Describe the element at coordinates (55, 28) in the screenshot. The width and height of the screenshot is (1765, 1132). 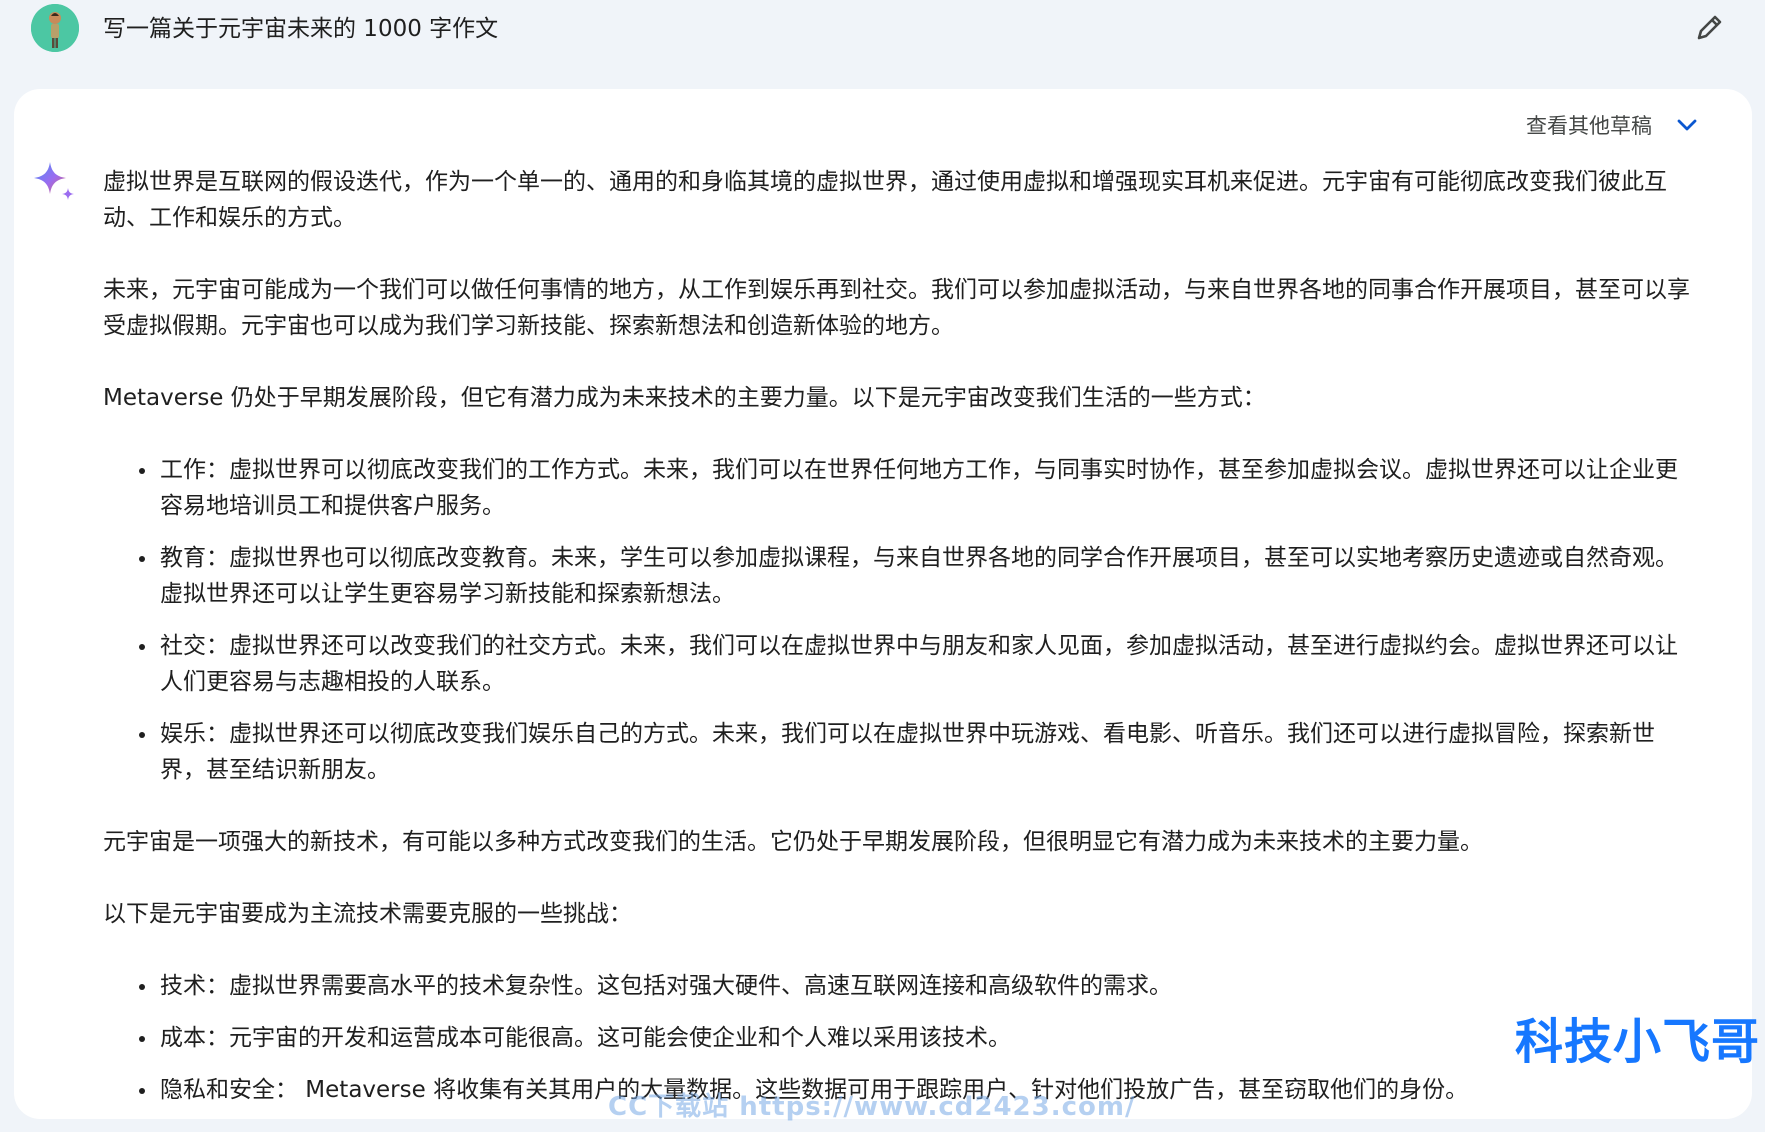
I see `user-avatar` at that location.